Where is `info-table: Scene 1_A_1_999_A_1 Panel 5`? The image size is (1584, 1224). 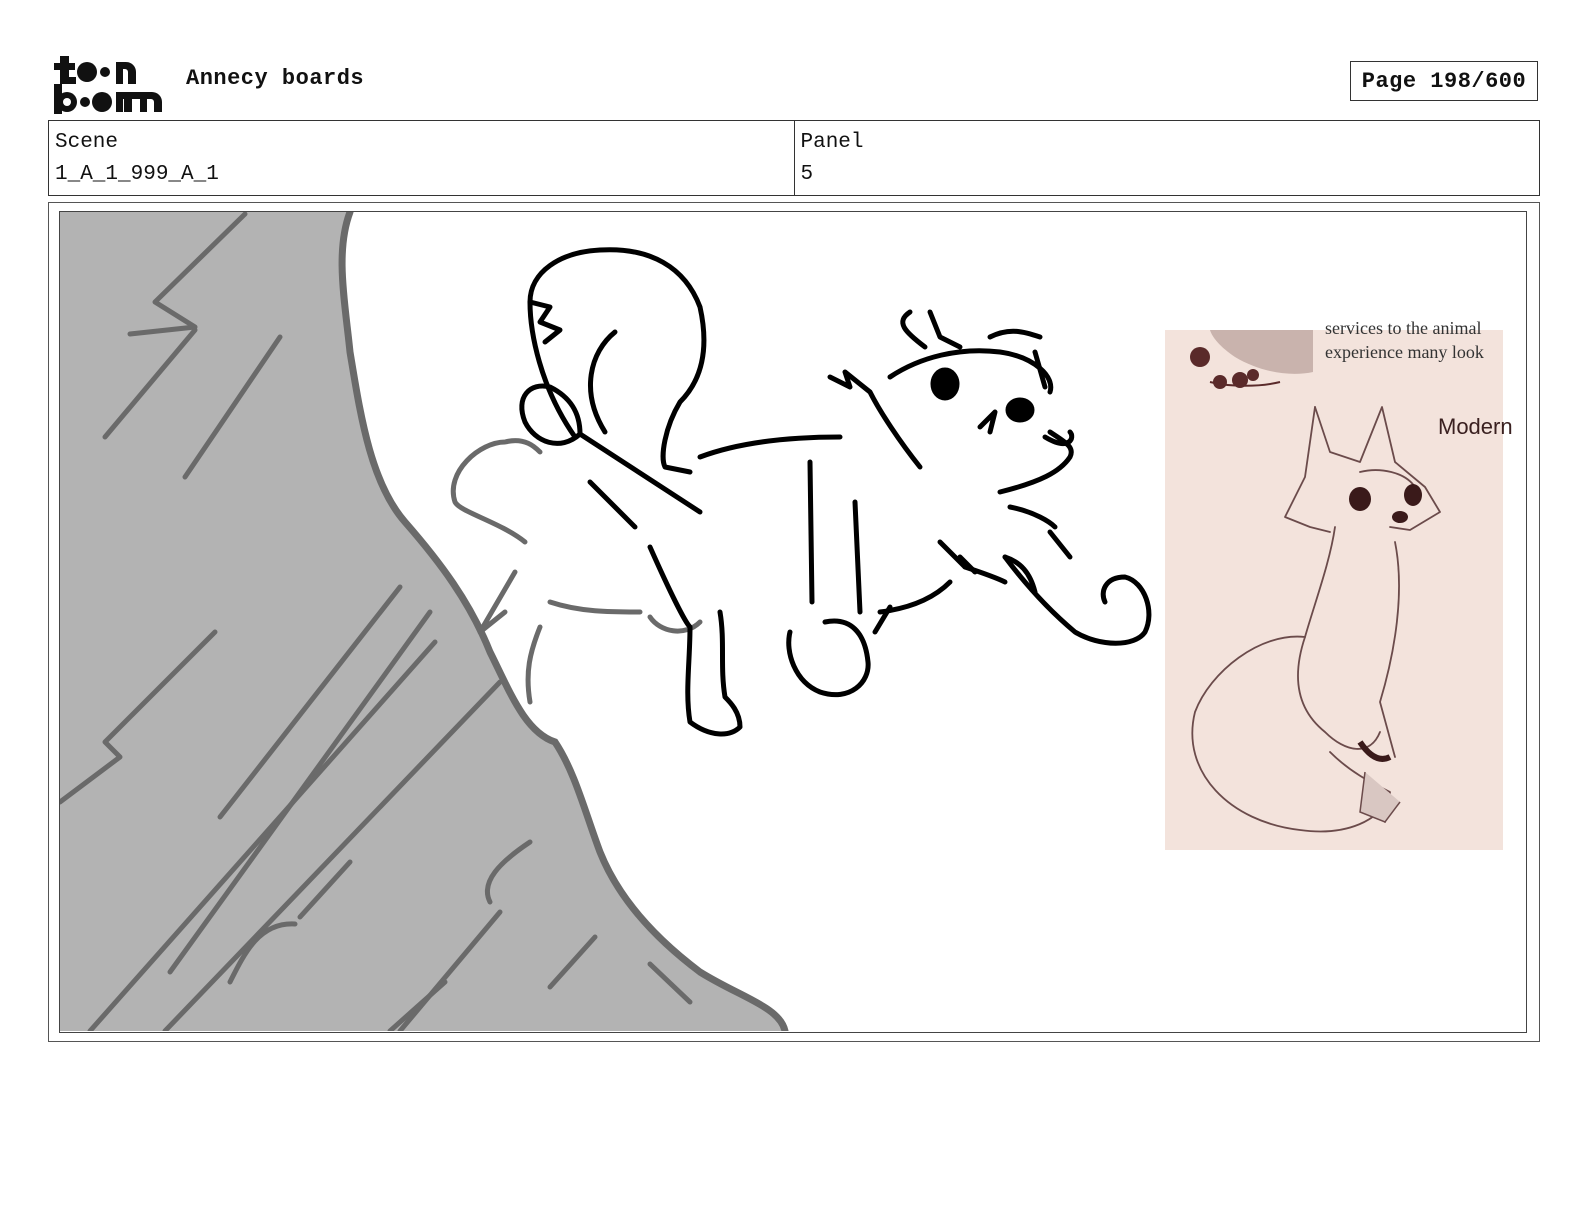
info-table: Scene 1_A_1_999_A_1 Panel 5 is located at coordinates (794, 158).